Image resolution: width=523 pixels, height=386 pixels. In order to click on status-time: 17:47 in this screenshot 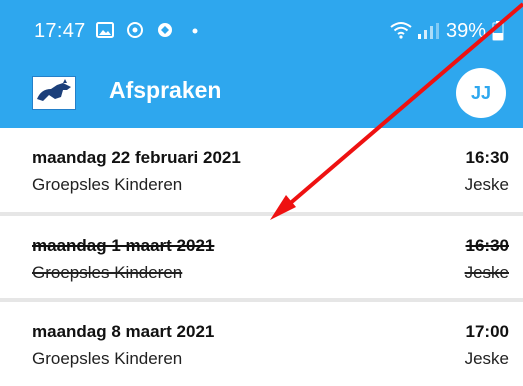, I will do `click(60, 31)`.